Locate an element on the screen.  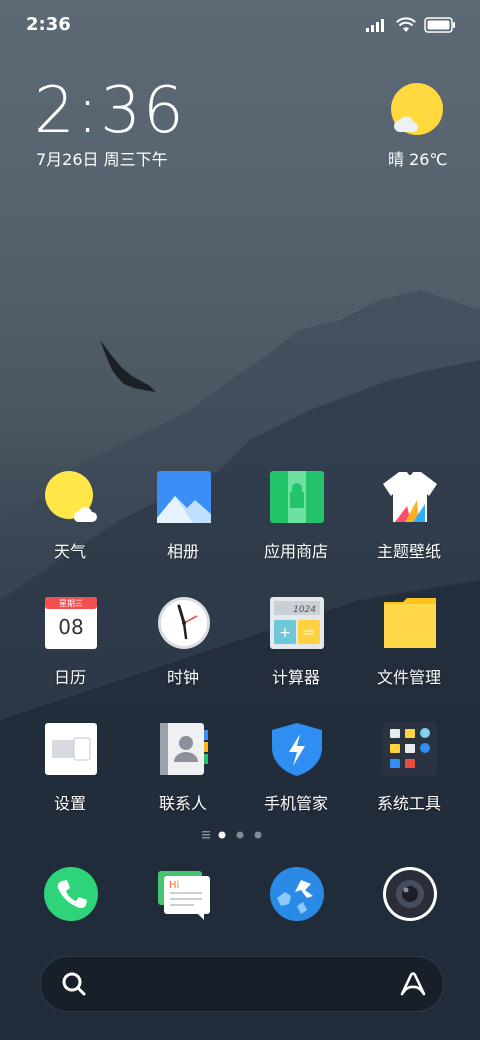
search-bar is located at coordinates (242, 984).